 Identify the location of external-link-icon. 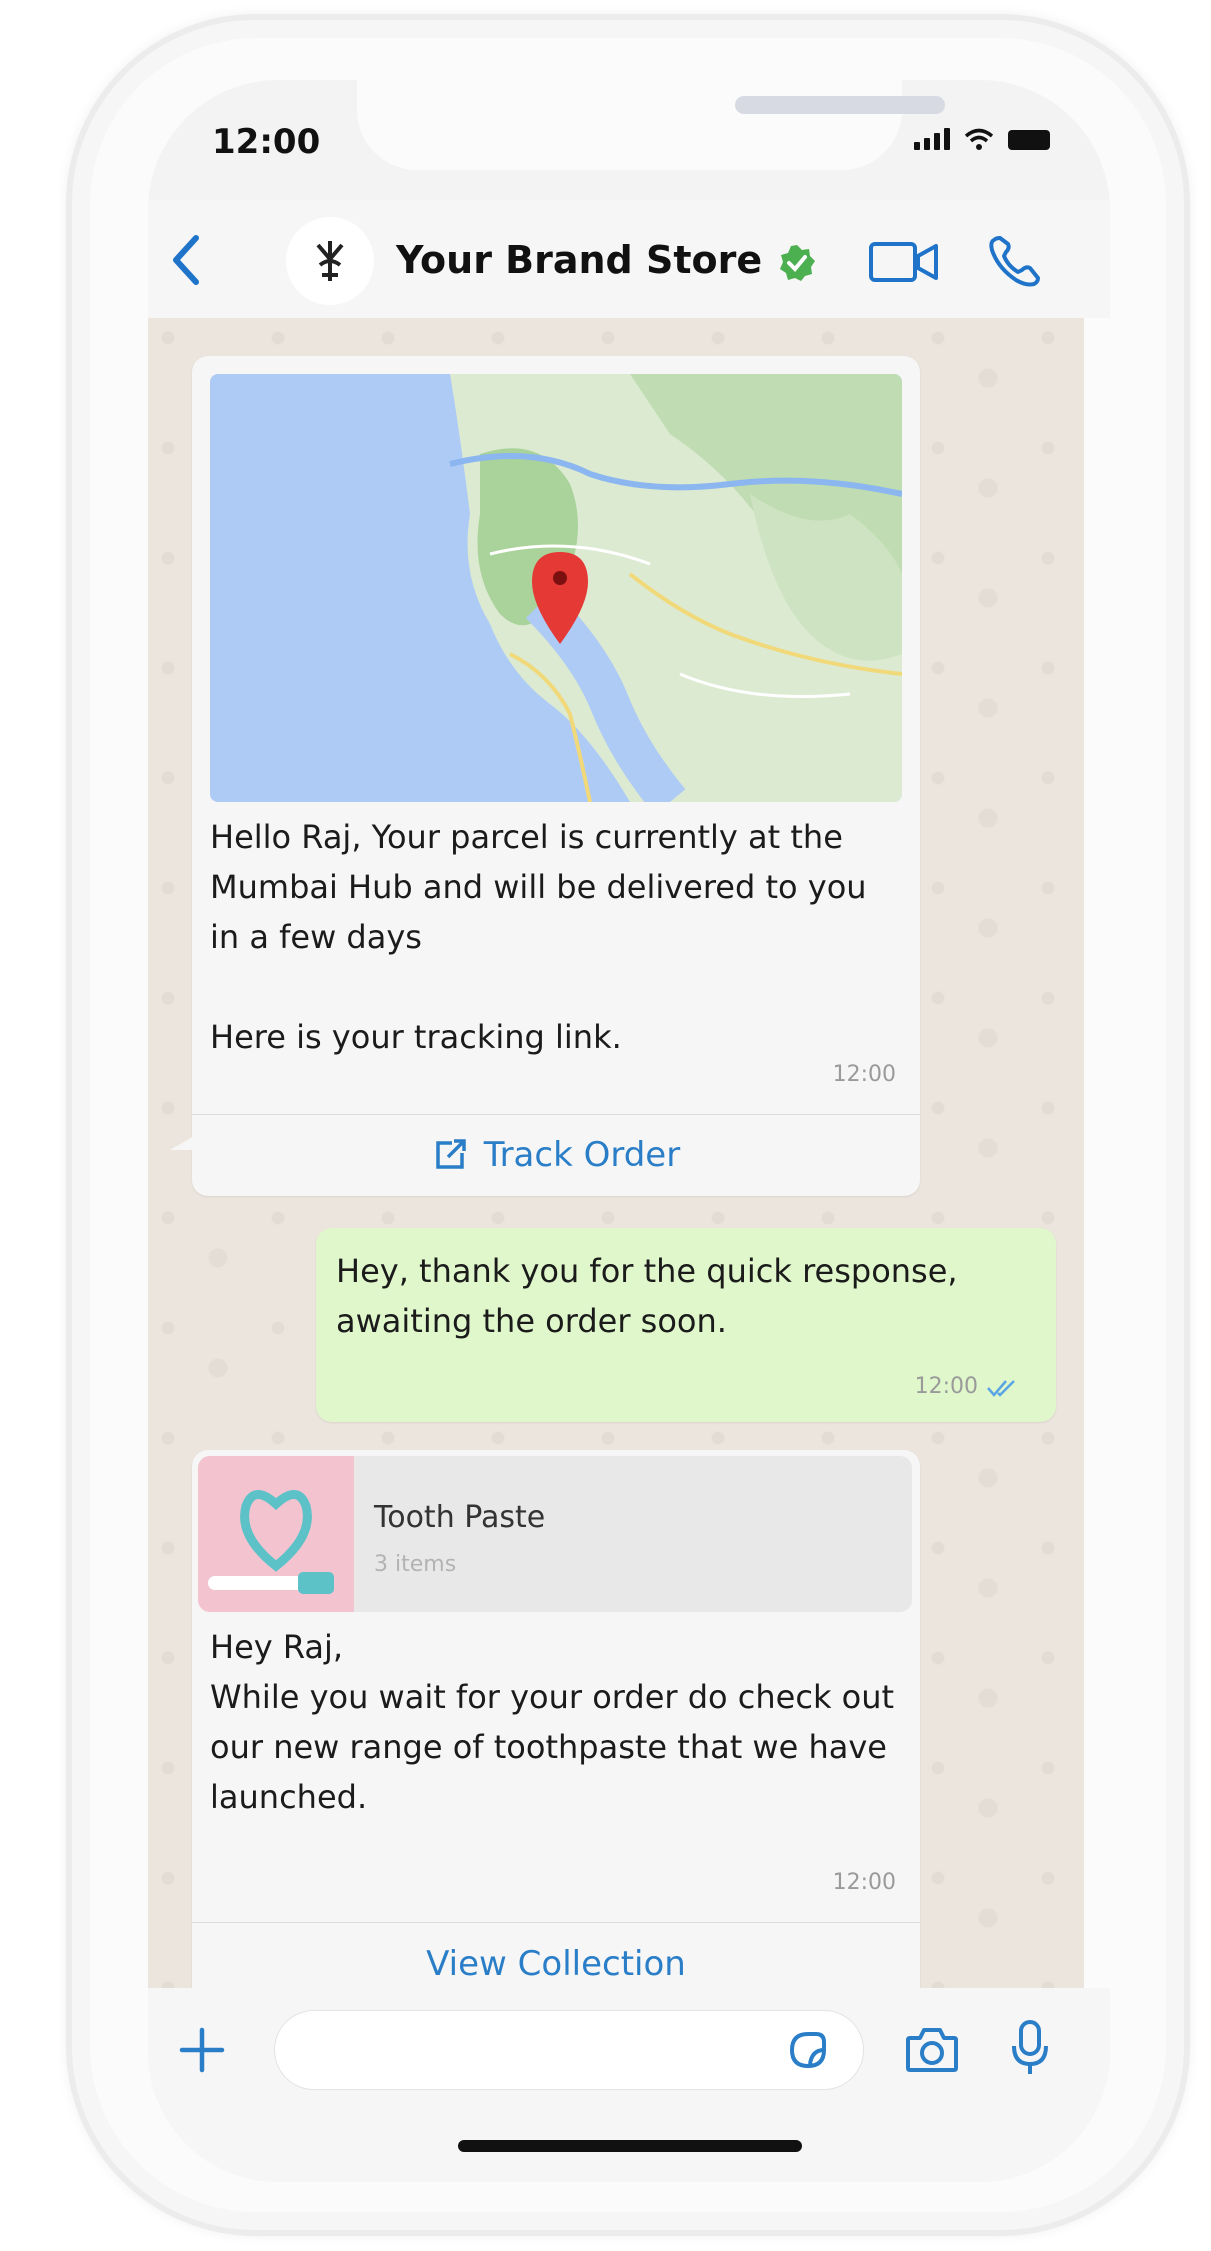
(451, 1154).